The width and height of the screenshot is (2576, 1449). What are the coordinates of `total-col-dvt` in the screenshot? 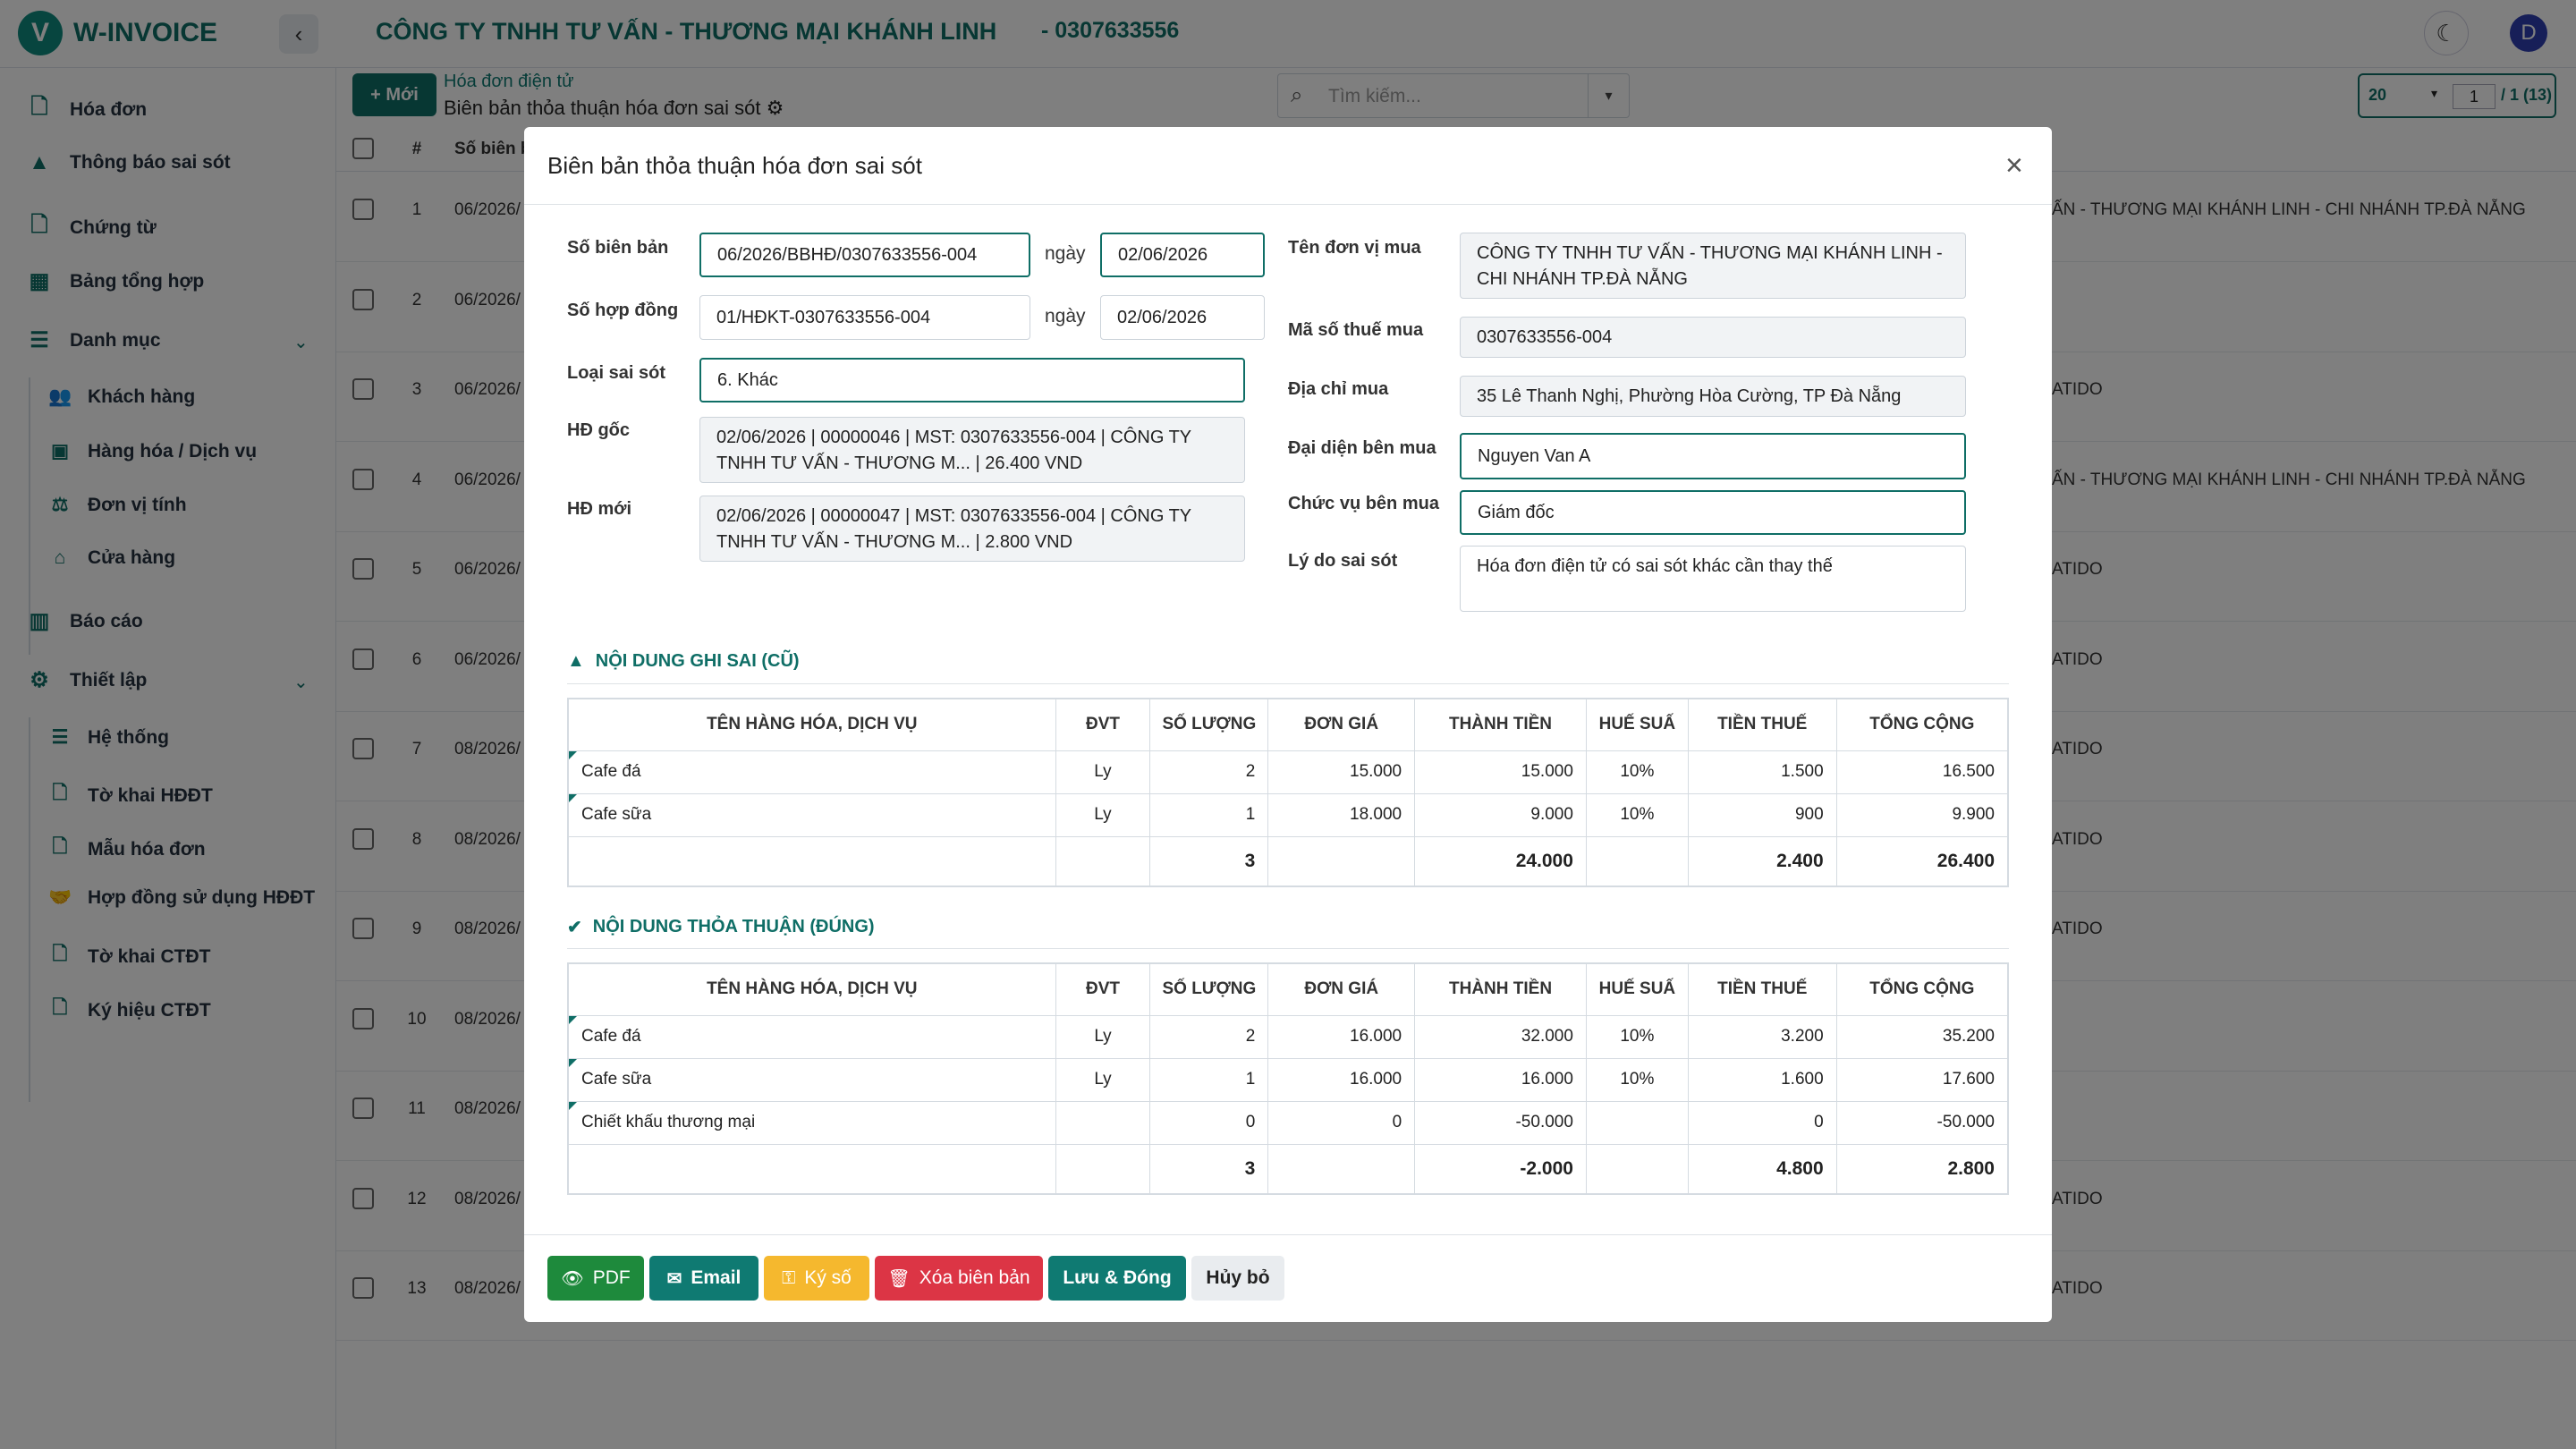 It's located at (1103, 1169).